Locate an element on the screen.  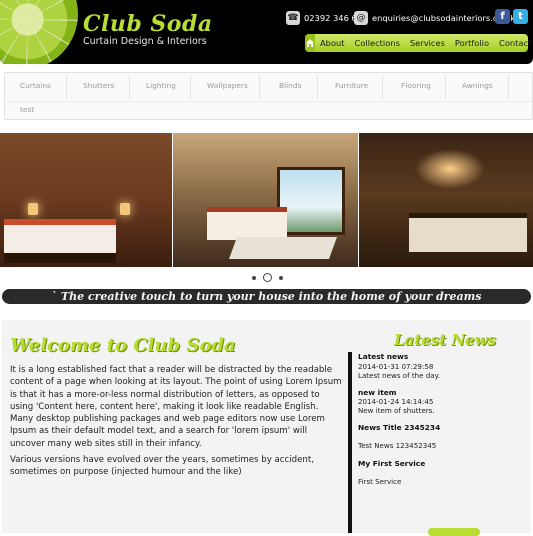
nav-collections: Collections is located at coordinates (377, 43).